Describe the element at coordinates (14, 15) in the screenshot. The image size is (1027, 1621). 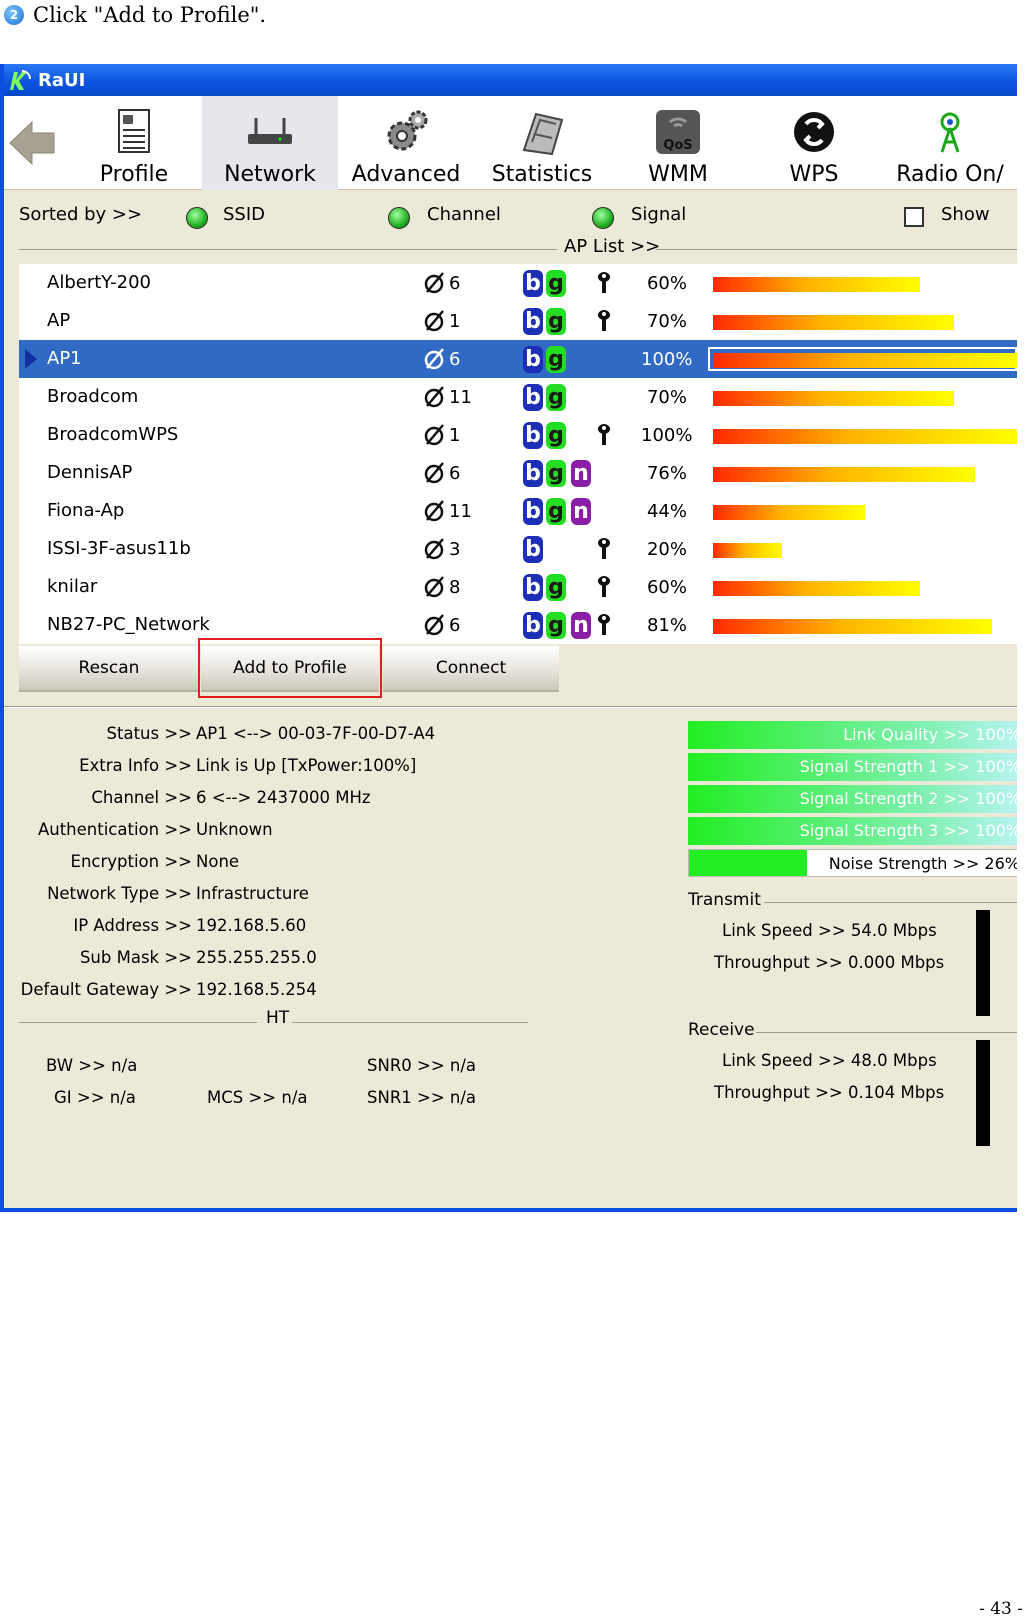
I see `step-number-badge: 2` at that location.